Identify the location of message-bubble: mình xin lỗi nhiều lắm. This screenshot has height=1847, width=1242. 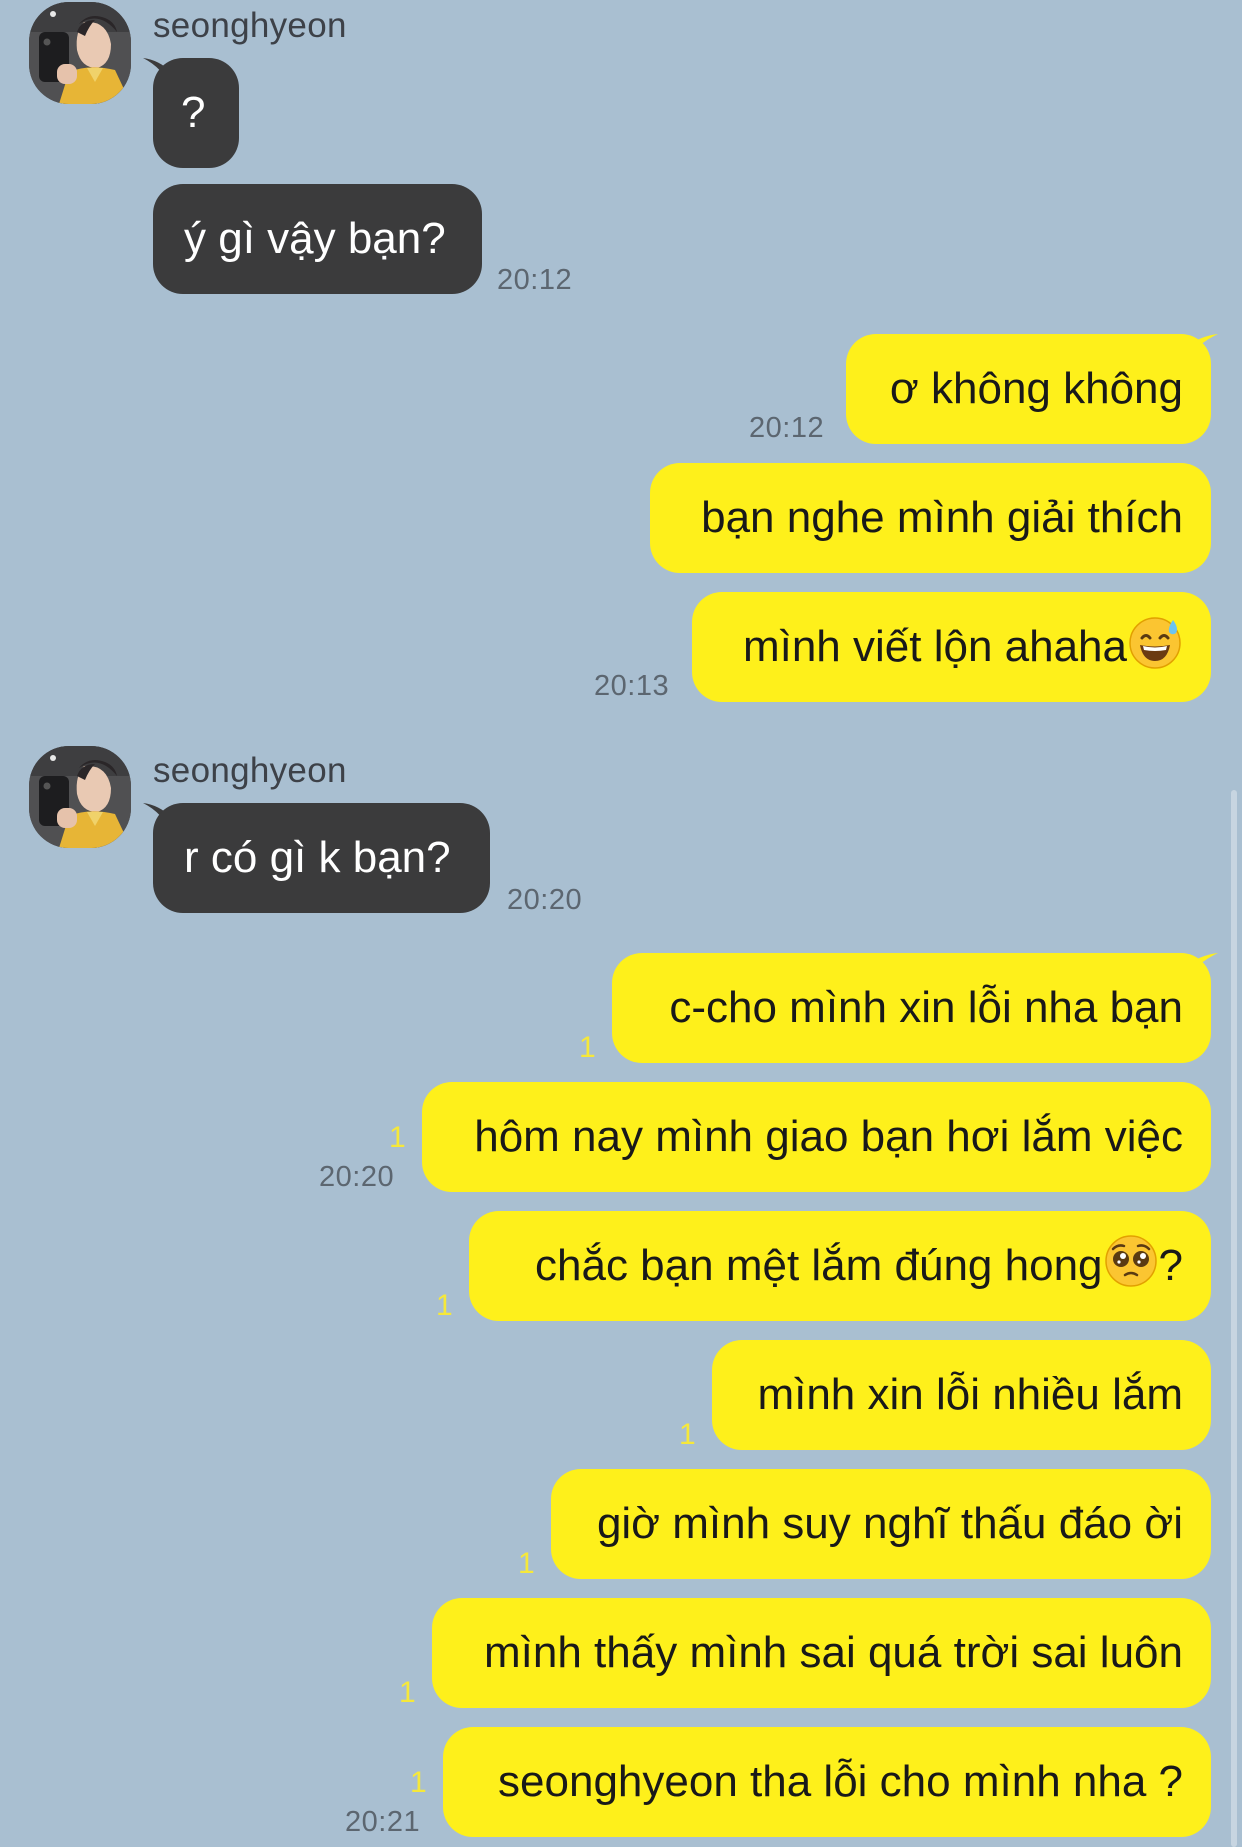
(961, 1395).